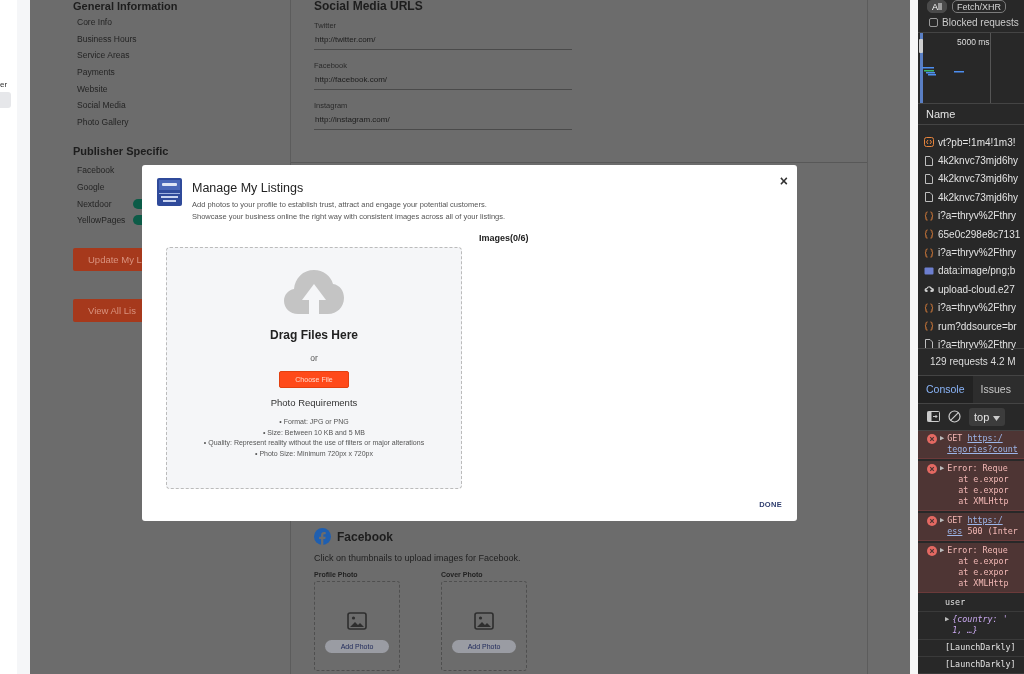 This screenshot has height=674, width=1024. I want to click on sidebar-toggle-icon, so click(933, 417).